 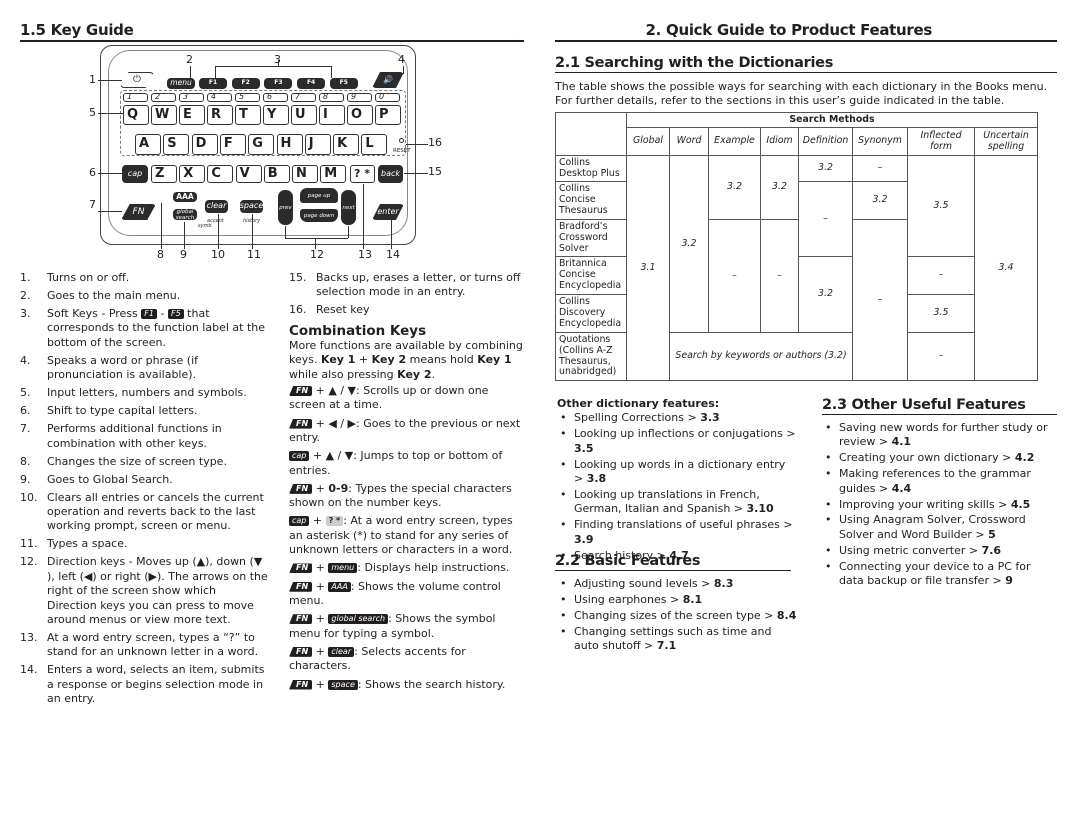 What do you see at coordinates (591, 238) in the screenshot?
I see `row-label: Bradford’s Crossword Solver` at bounding box center [591, 238].